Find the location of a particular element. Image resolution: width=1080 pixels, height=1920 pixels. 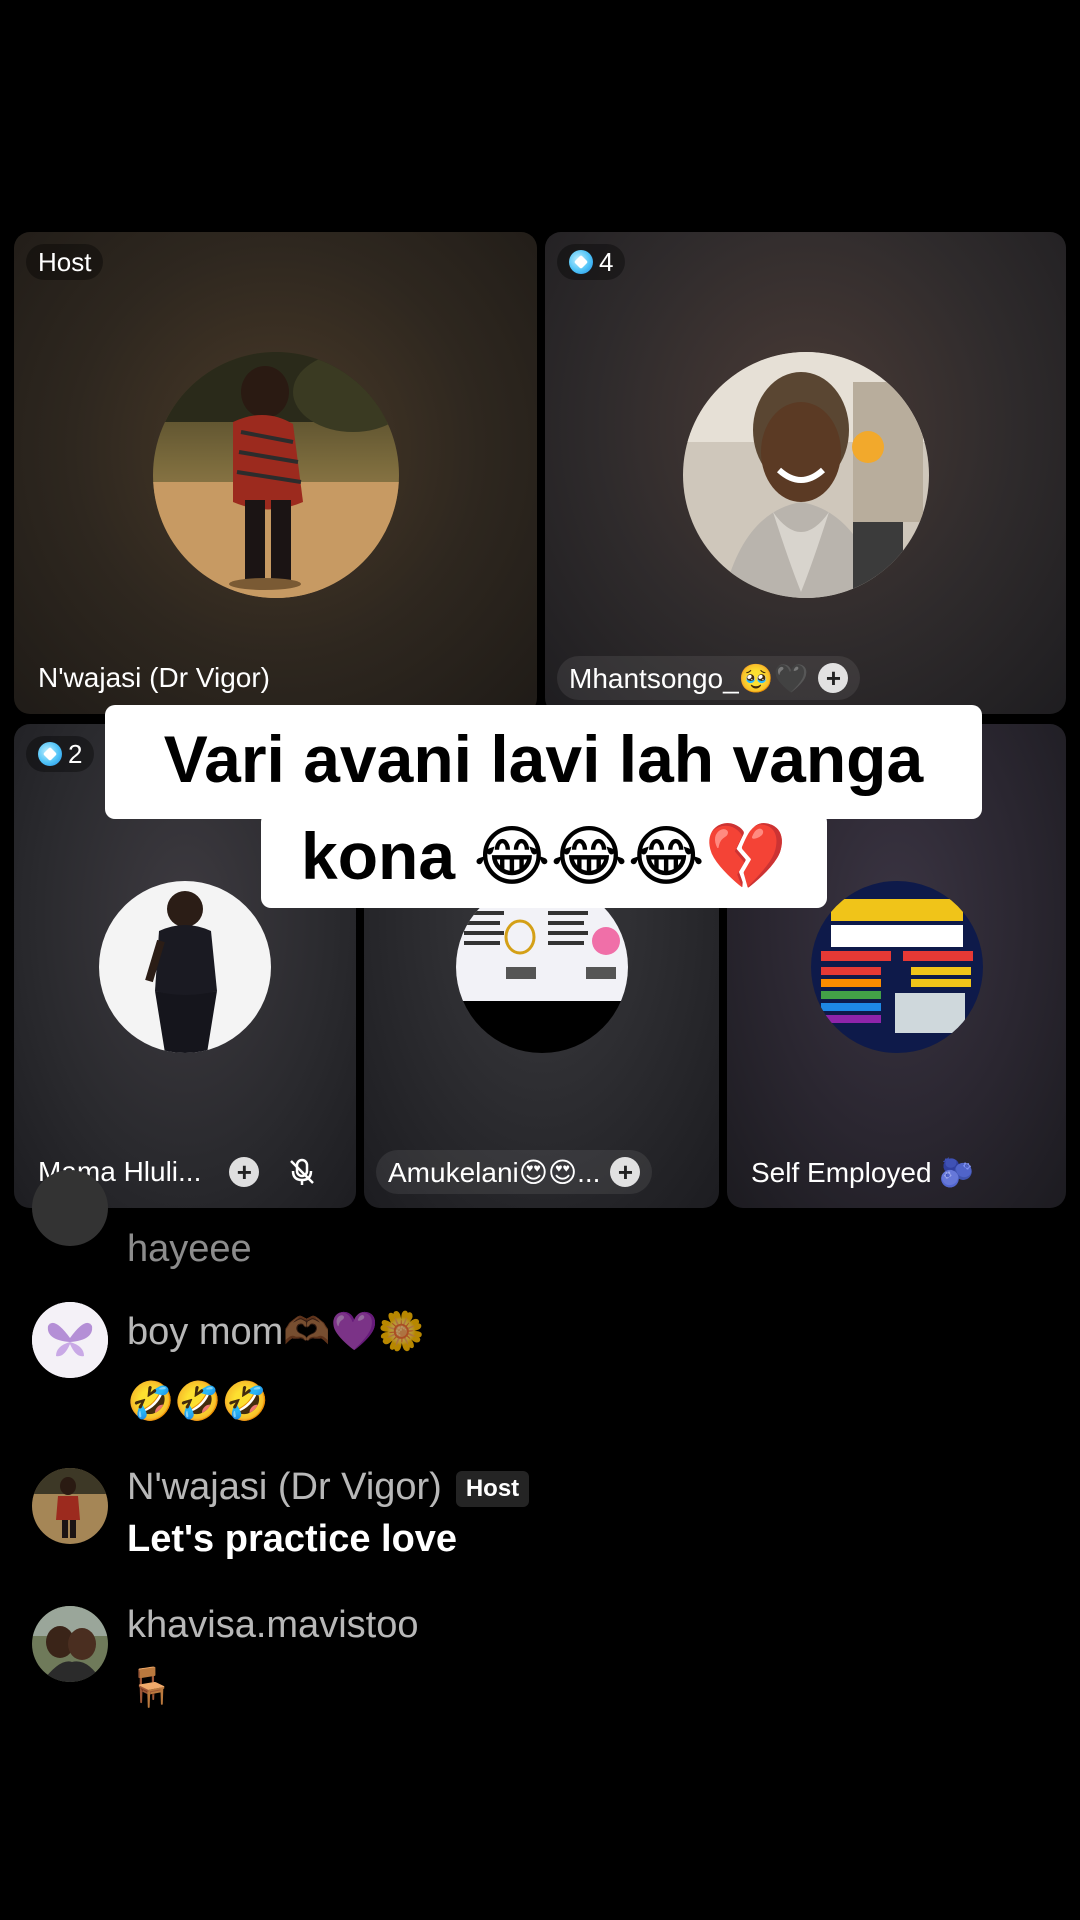

guest-name-bar: Amukelani😍😍... + is located at coordinates (514, 1172).